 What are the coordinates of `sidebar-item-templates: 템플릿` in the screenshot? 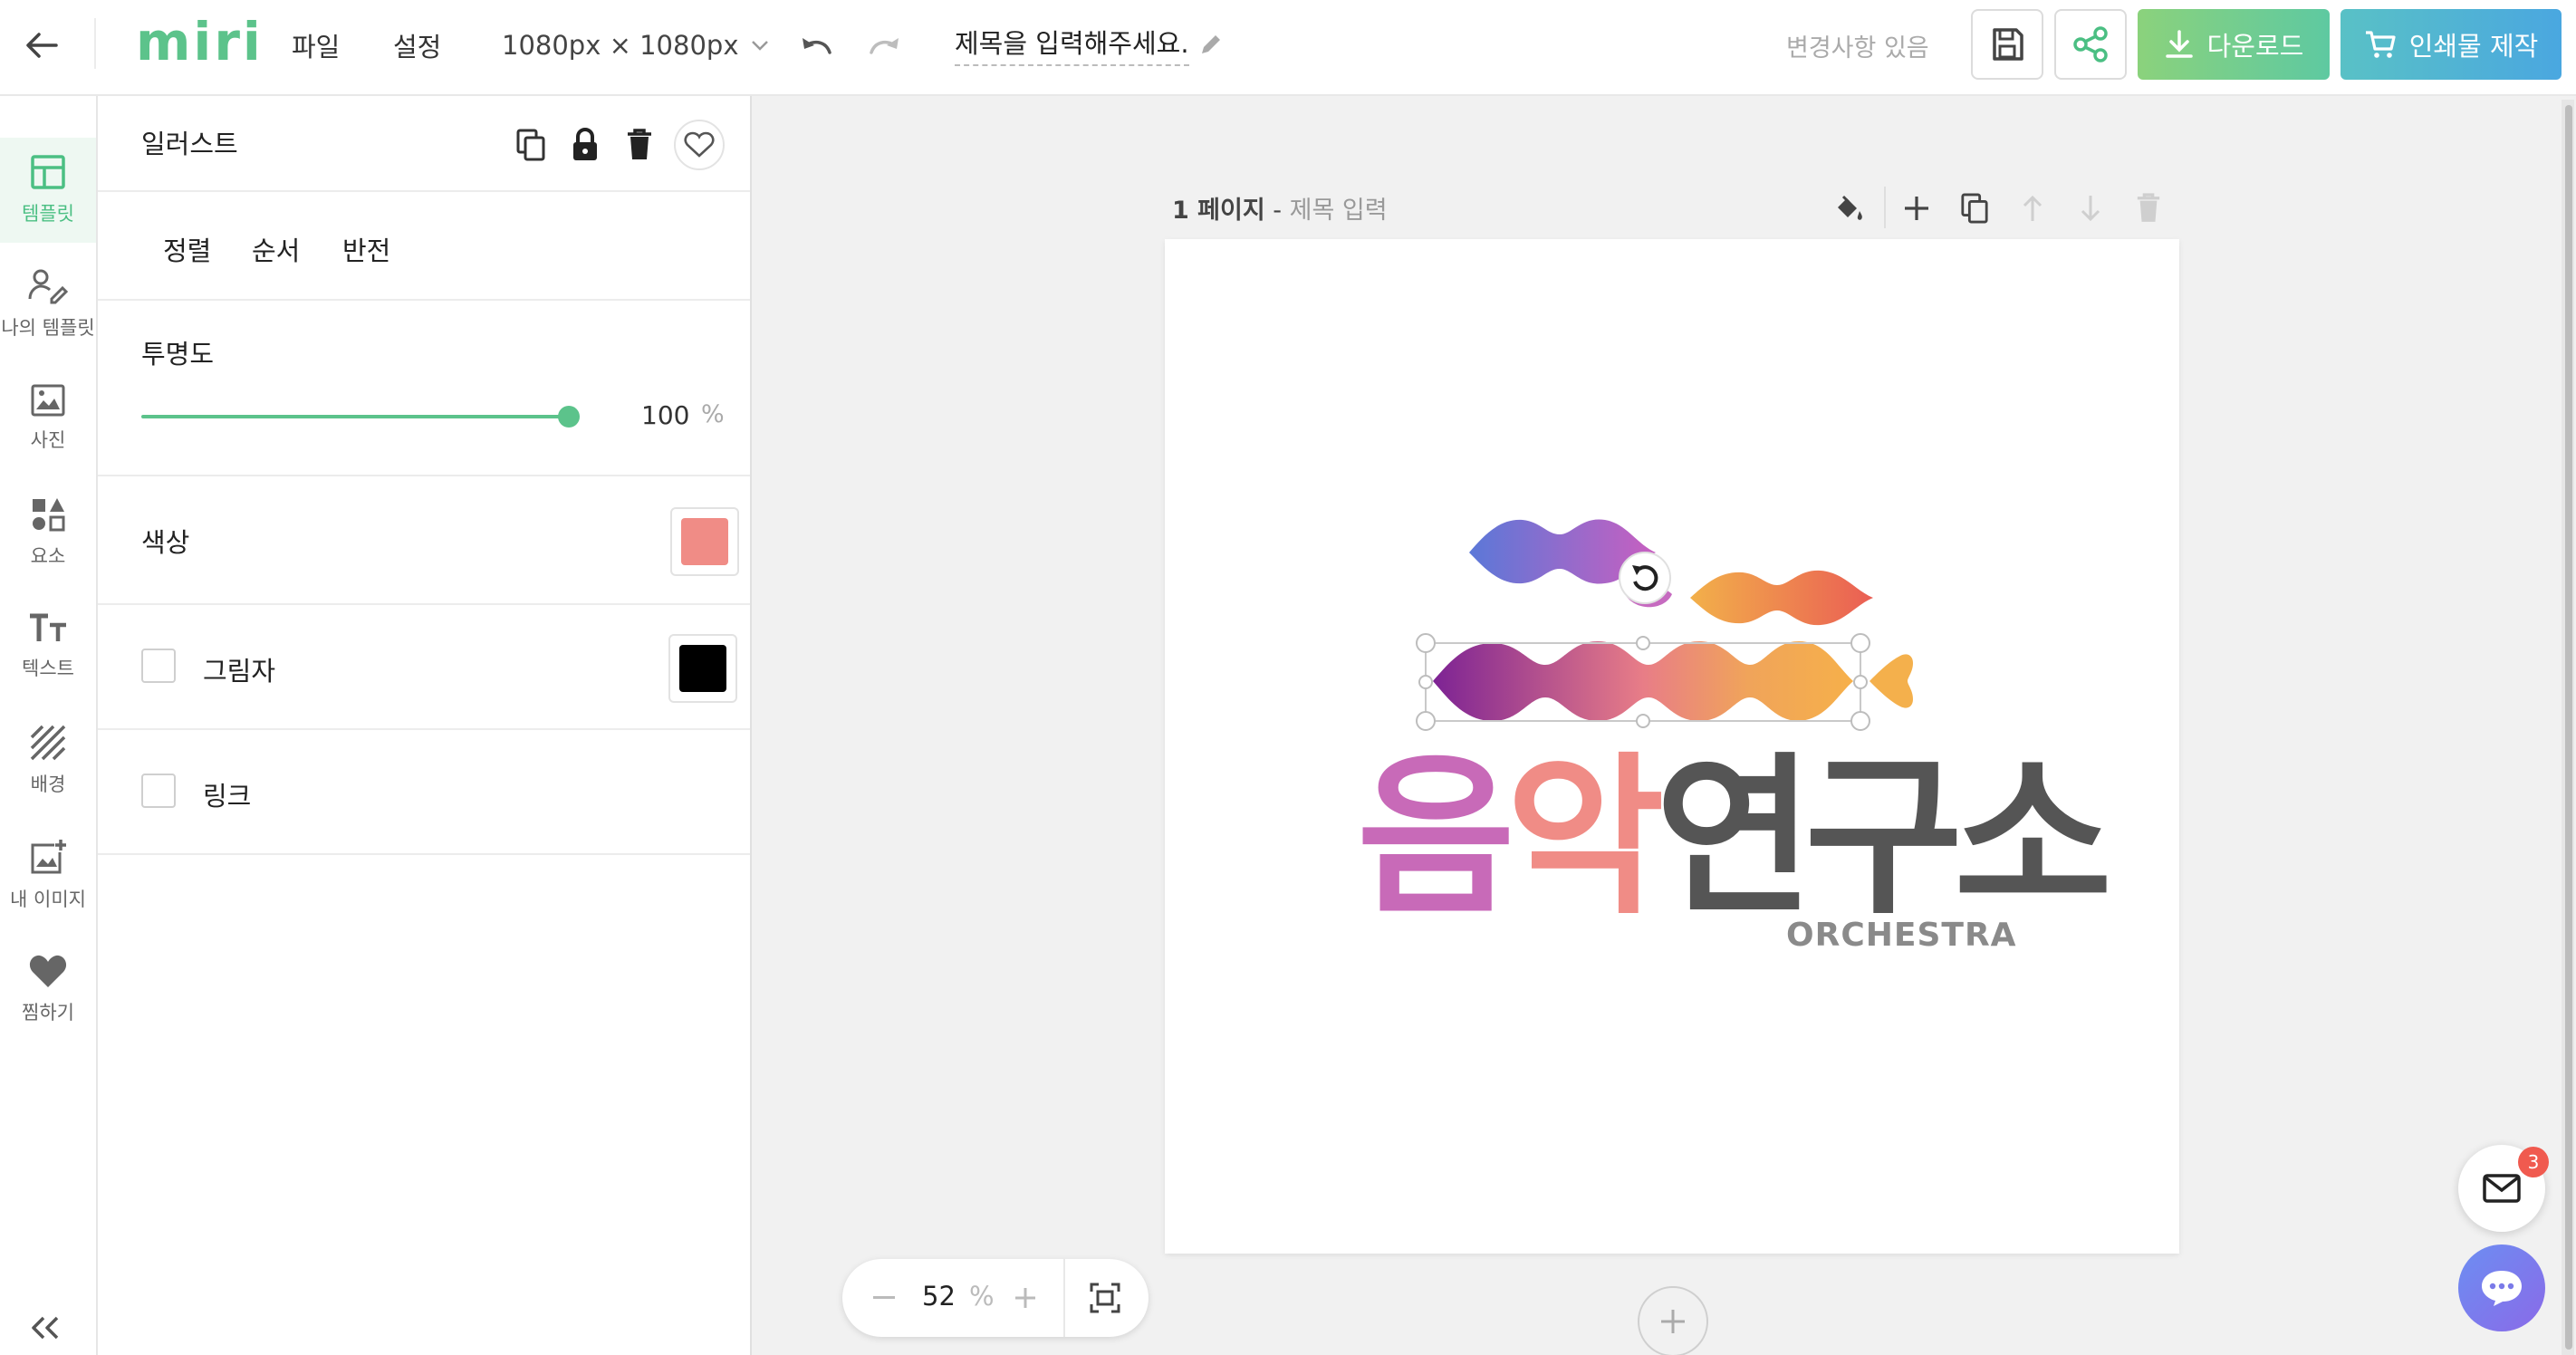 It's located at (48, 190).